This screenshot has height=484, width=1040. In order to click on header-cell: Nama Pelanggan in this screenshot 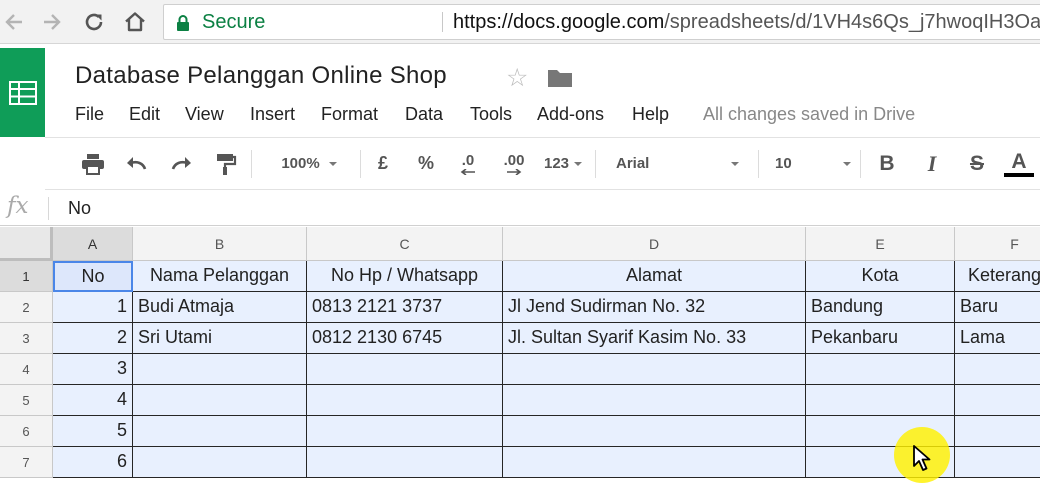, I will do `click(220, 276)`.